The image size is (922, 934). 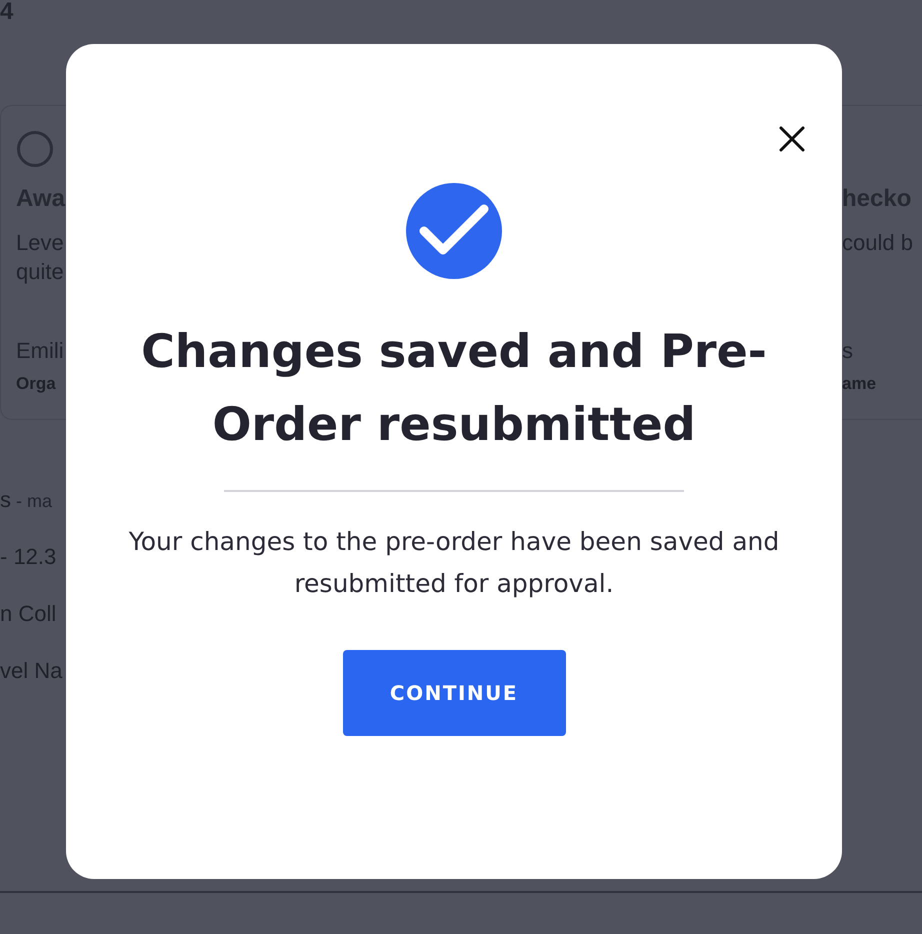 What do you see at coordinates (454, 388) in the screenshot?
I see `dialog-title: Changes saved and Pre-Order resubmitted` at bounding box center [454, 388].